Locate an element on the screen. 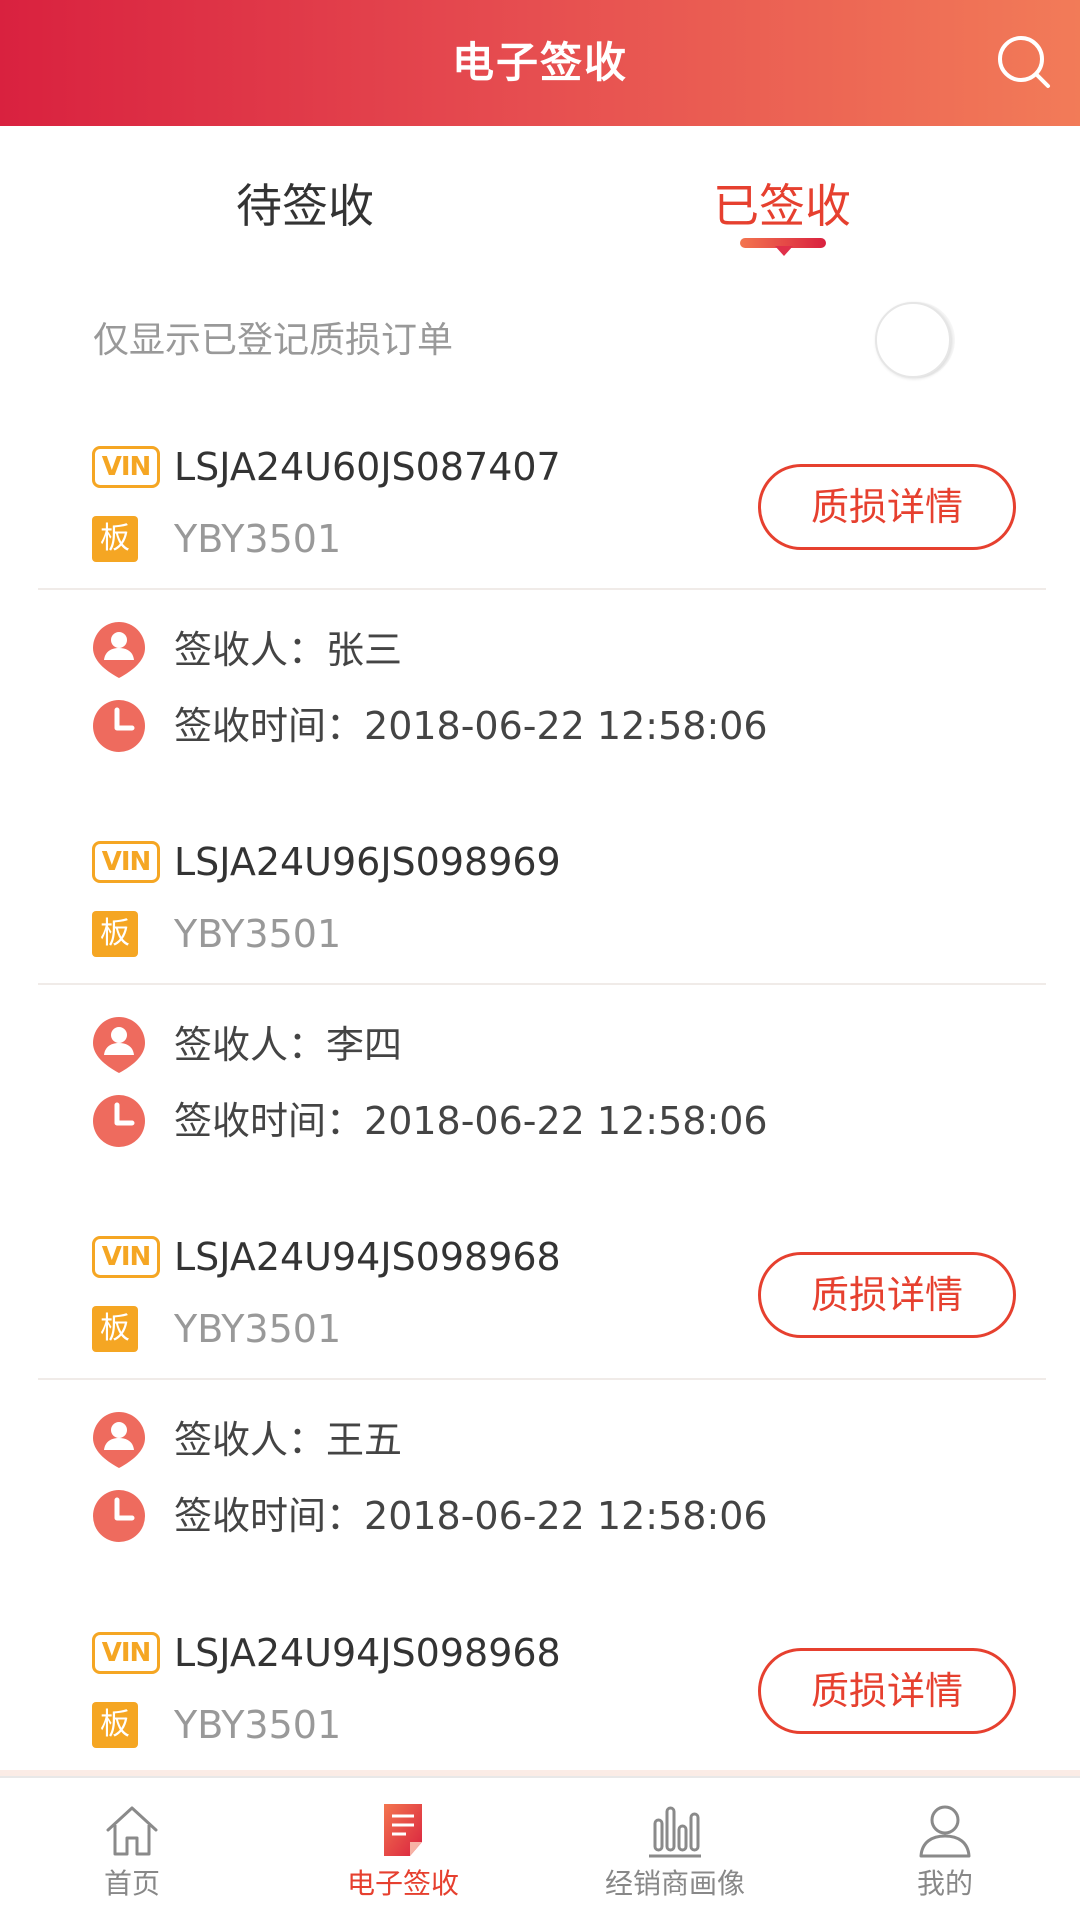  vin-number: LSJA24U60JS087407 is located at coordinates (367, 467).